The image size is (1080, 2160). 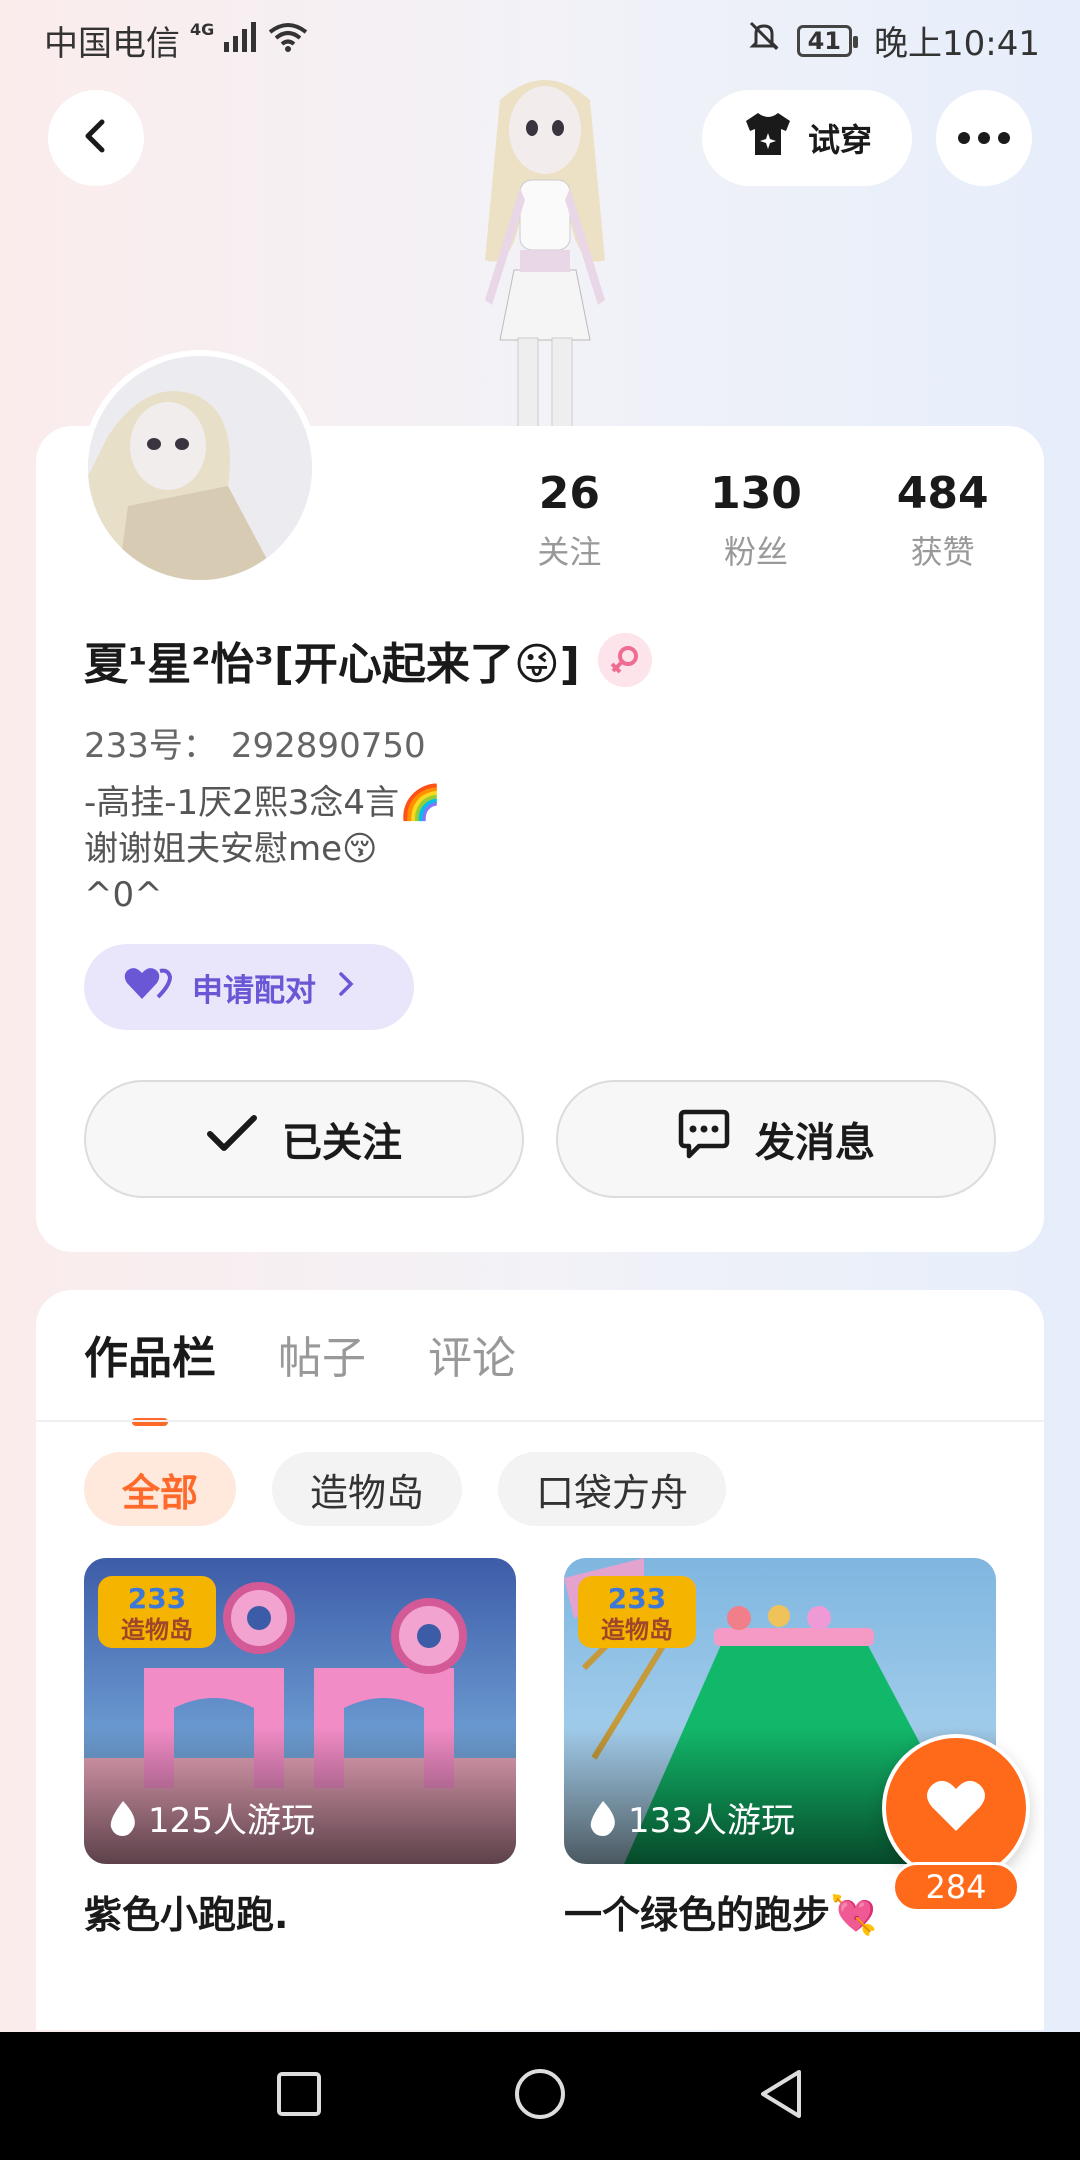 I want to click on filter-chips: 全部 造物岛 口袋方舟, so click(x=405, y=1489).